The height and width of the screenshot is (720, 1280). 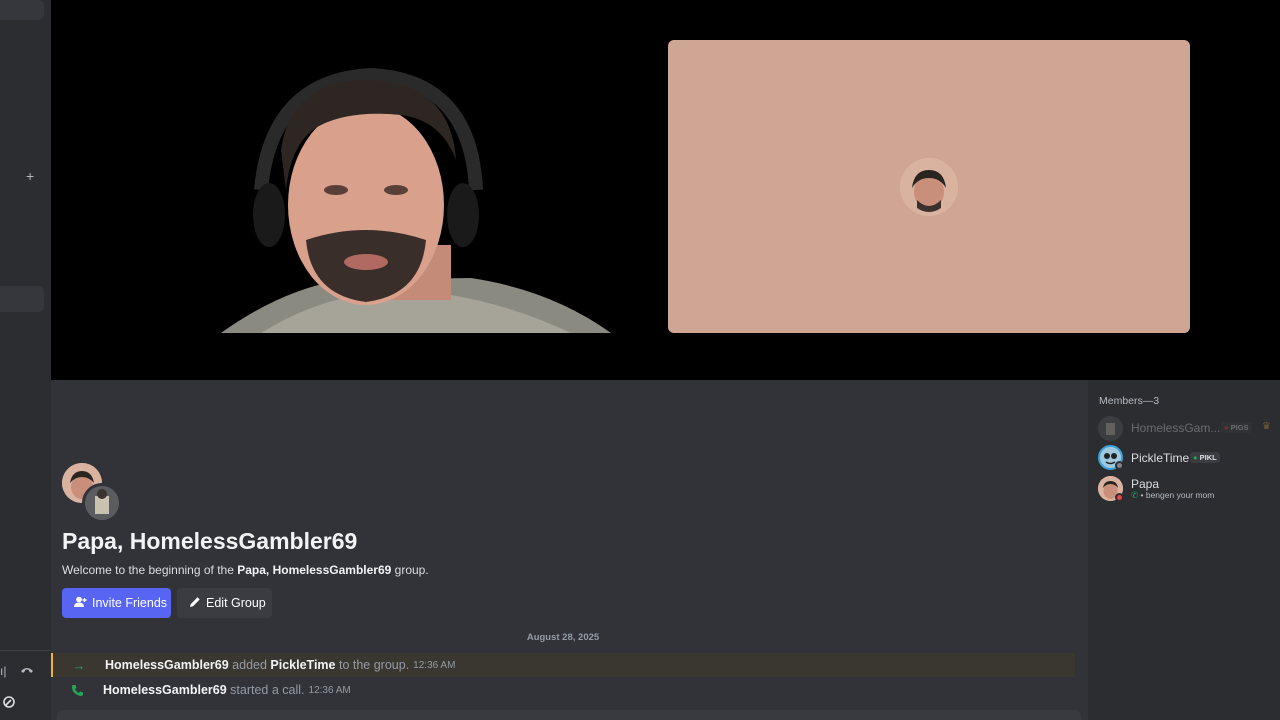 I want to click on member-item: HomelessGam... ● PIGS ♛, so click(x=1187, y=428).